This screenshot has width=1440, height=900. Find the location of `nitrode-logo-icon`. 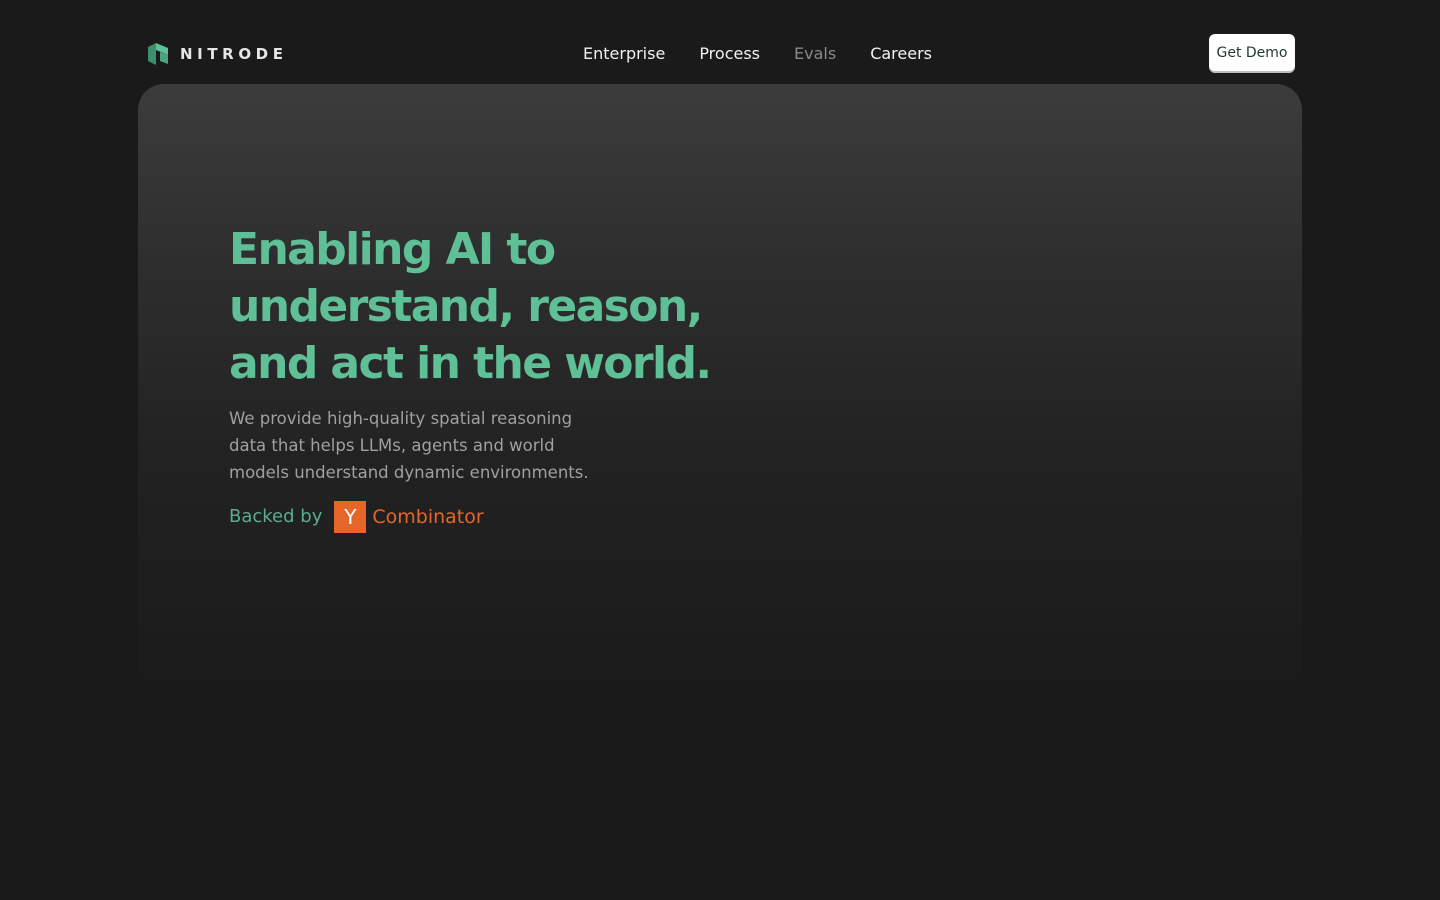

nitrode-logo-icon is located at coordinates (158, 54).